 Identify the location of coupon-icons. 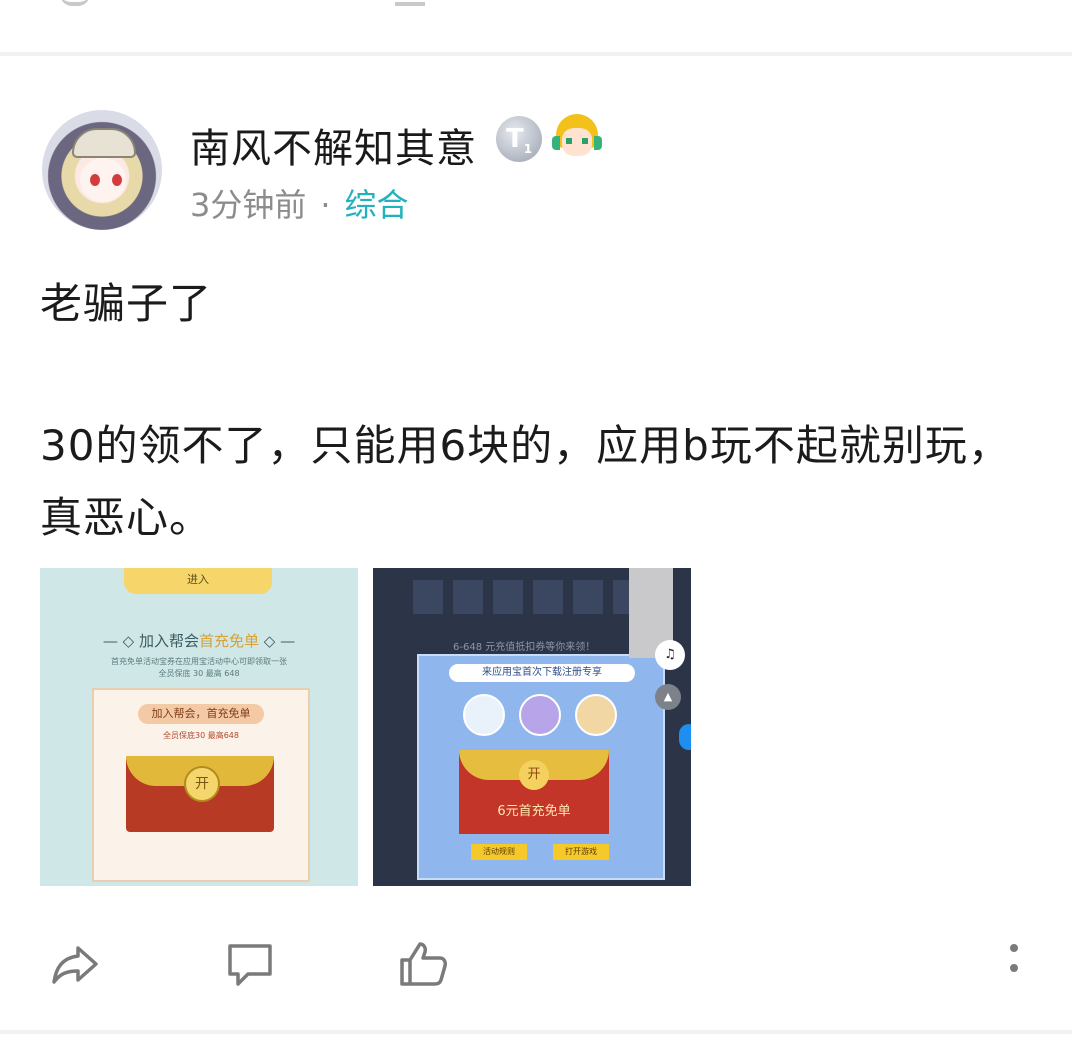
(528, 597).